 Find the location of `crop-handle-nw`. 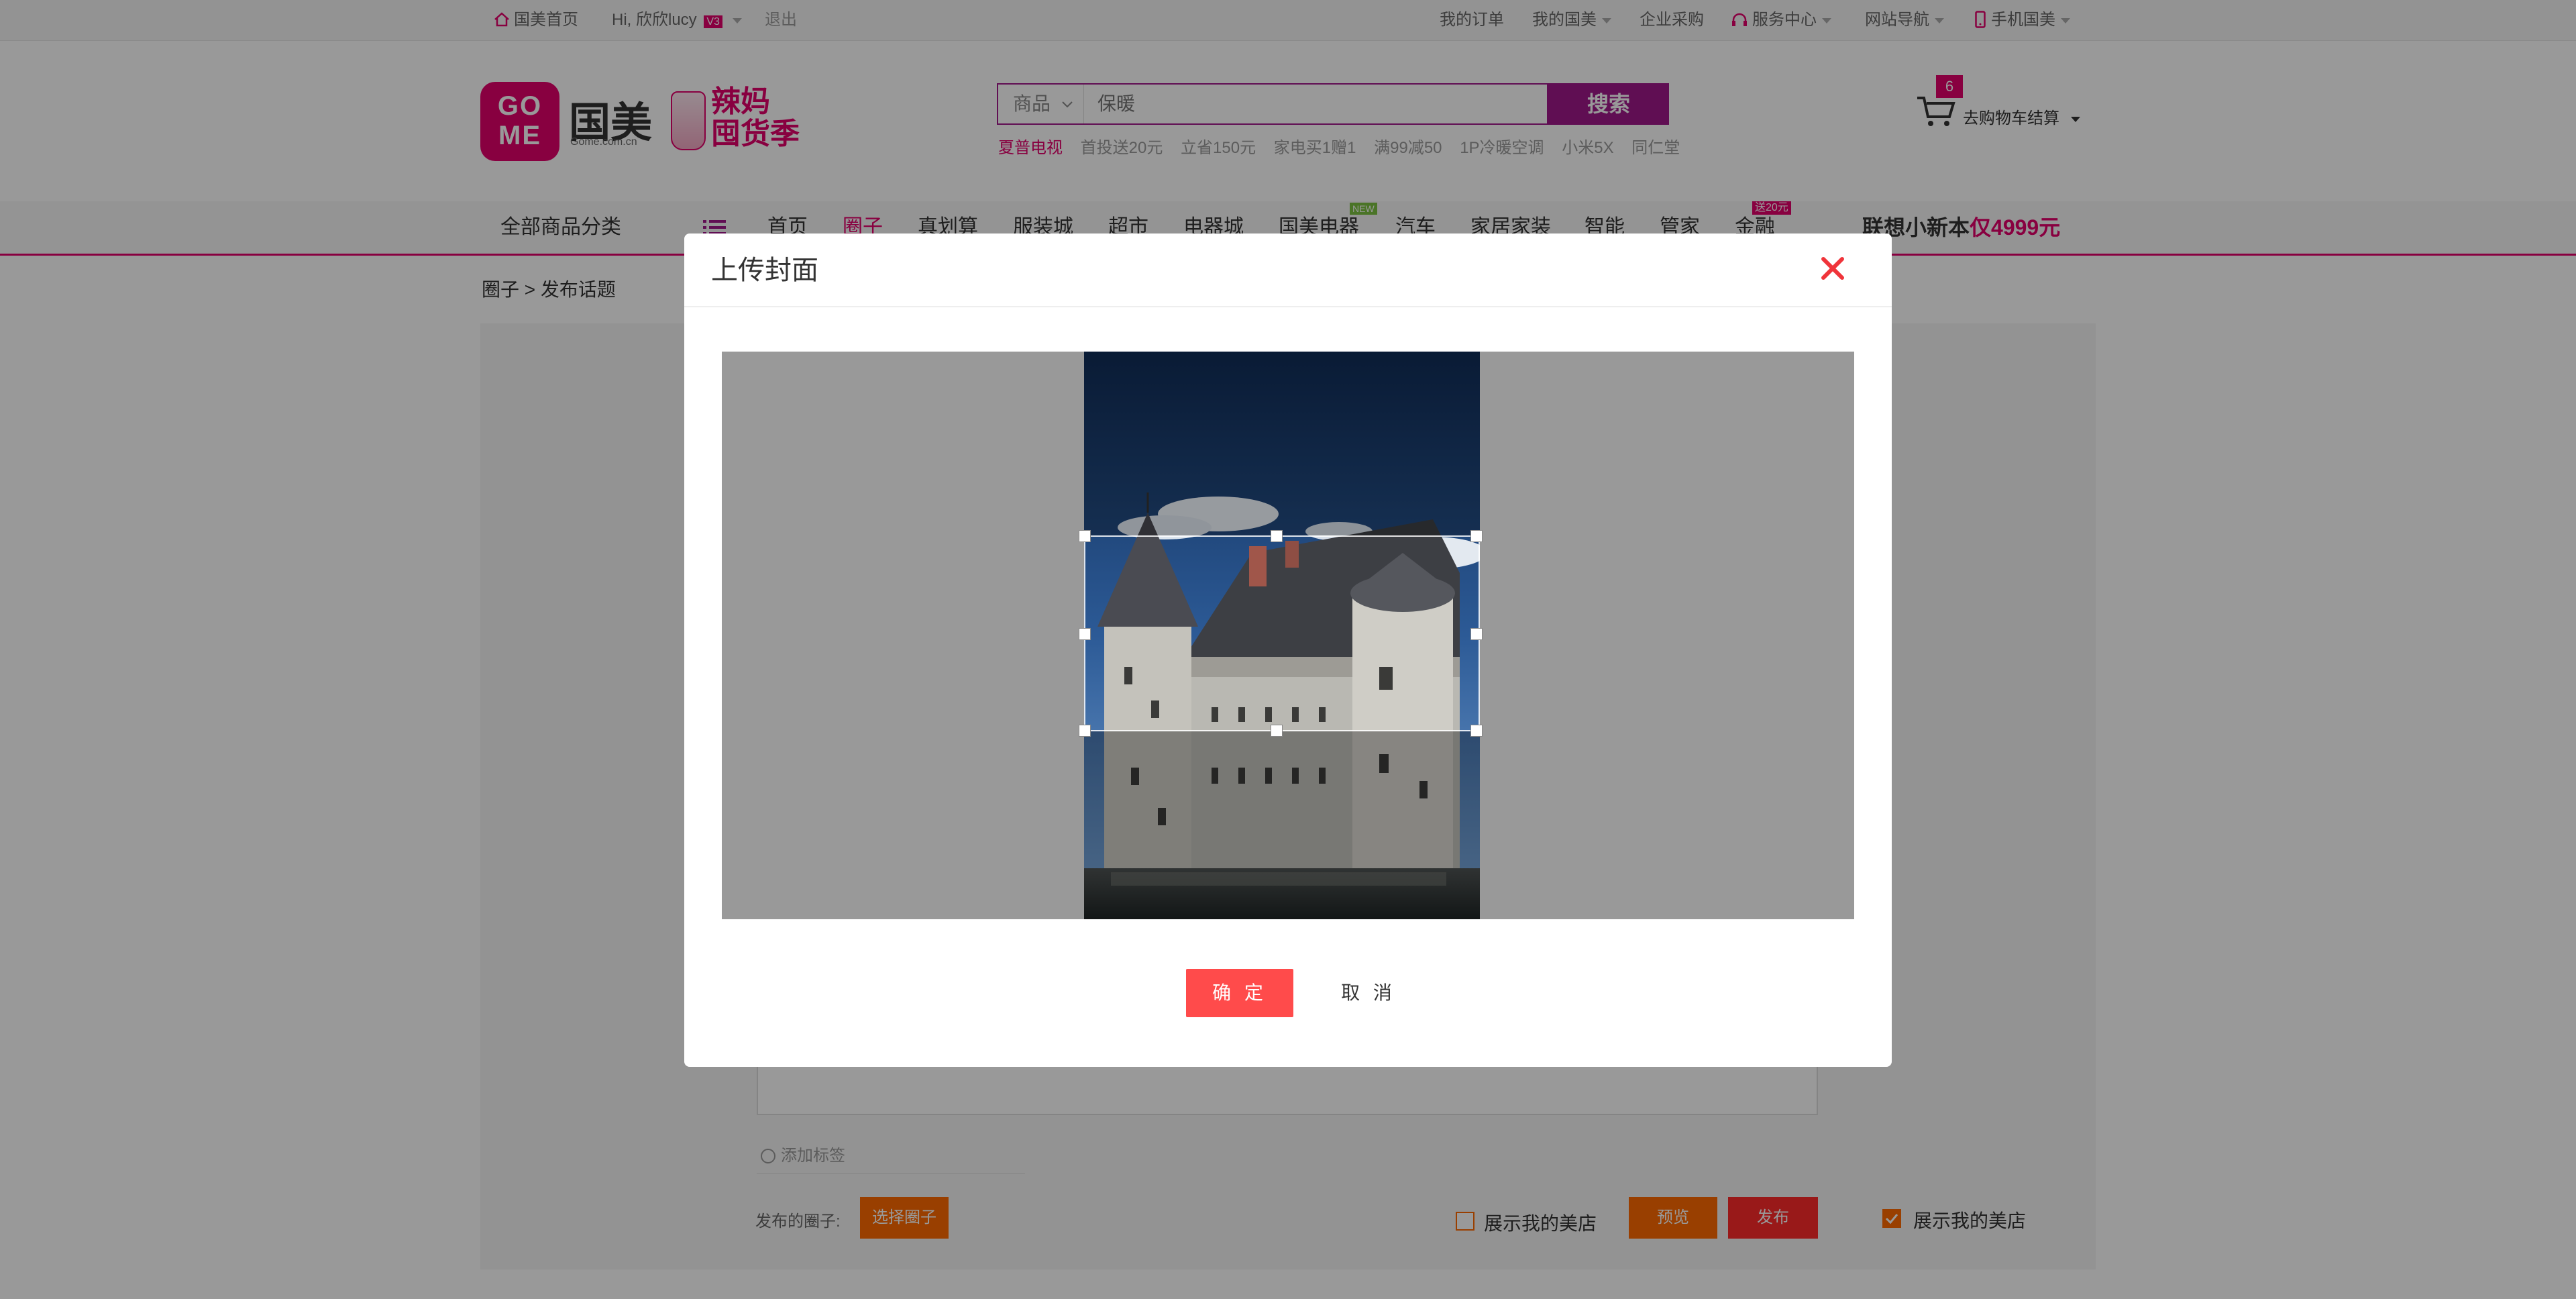

crop-handle-nw is located at coordinates (1085, 536).